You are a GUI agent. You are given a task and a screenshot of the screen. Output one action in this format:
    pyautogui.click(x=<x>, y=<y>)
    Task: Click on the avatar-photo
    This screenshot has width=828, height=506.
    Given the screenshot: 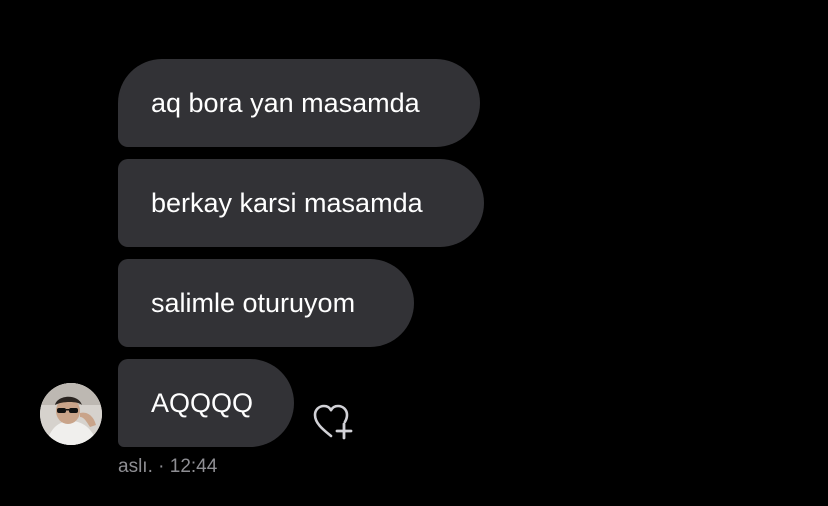 What is the action you would take?
    pyautogui.click(x=71, y=414)
    